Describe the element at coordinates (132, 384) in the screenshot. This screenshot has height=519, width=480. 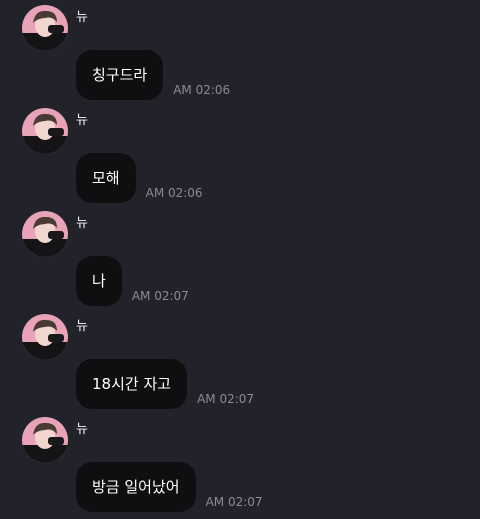
I see `message-bubble: 18시간 자고` at that location.